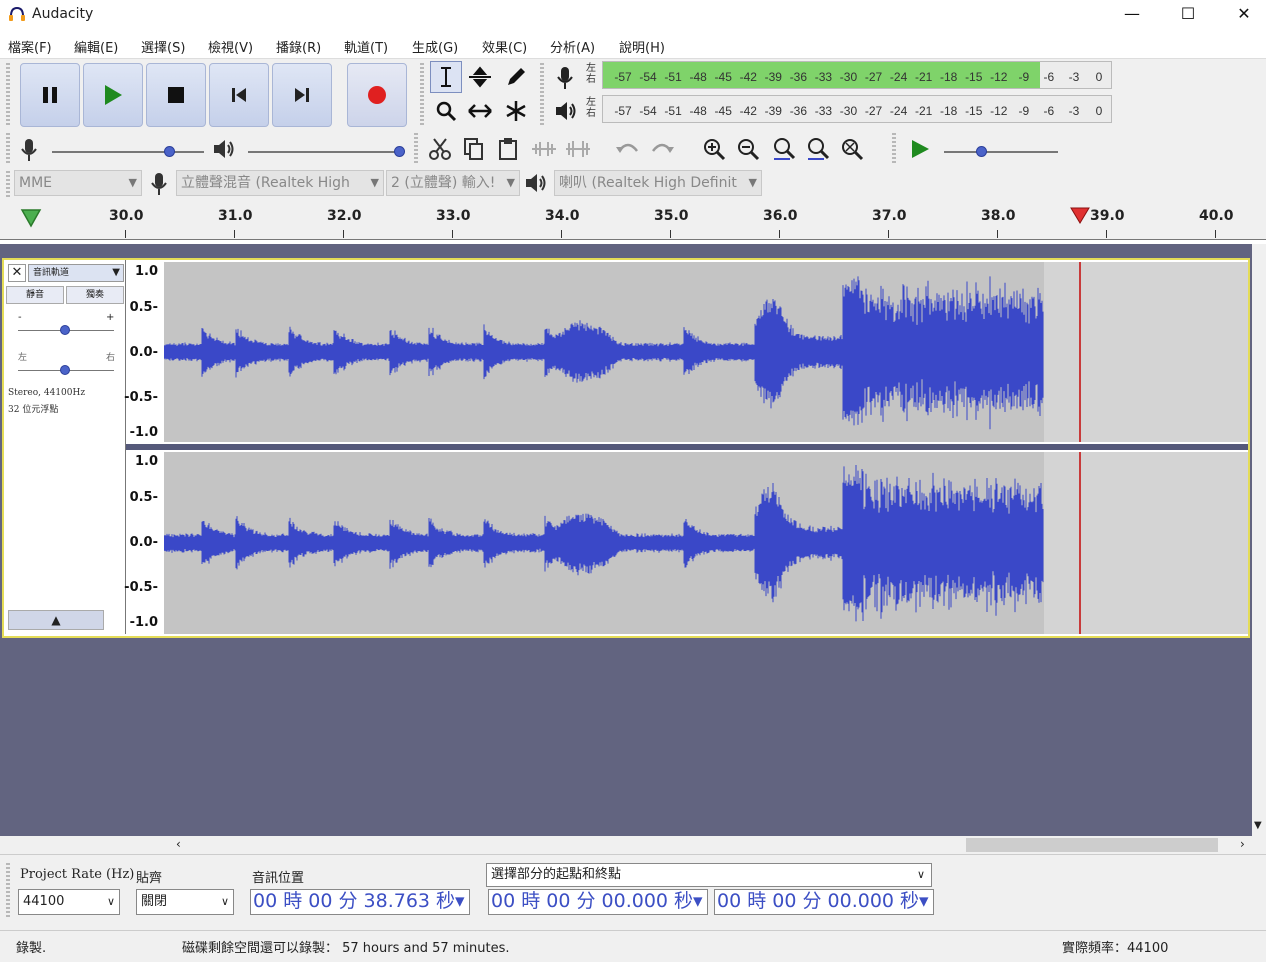 This screenshot has height=962, width=1266. Describe the element at coordinates (30, 46) in the screenshot. I see `menu-file: 檔案(F)` at that location.